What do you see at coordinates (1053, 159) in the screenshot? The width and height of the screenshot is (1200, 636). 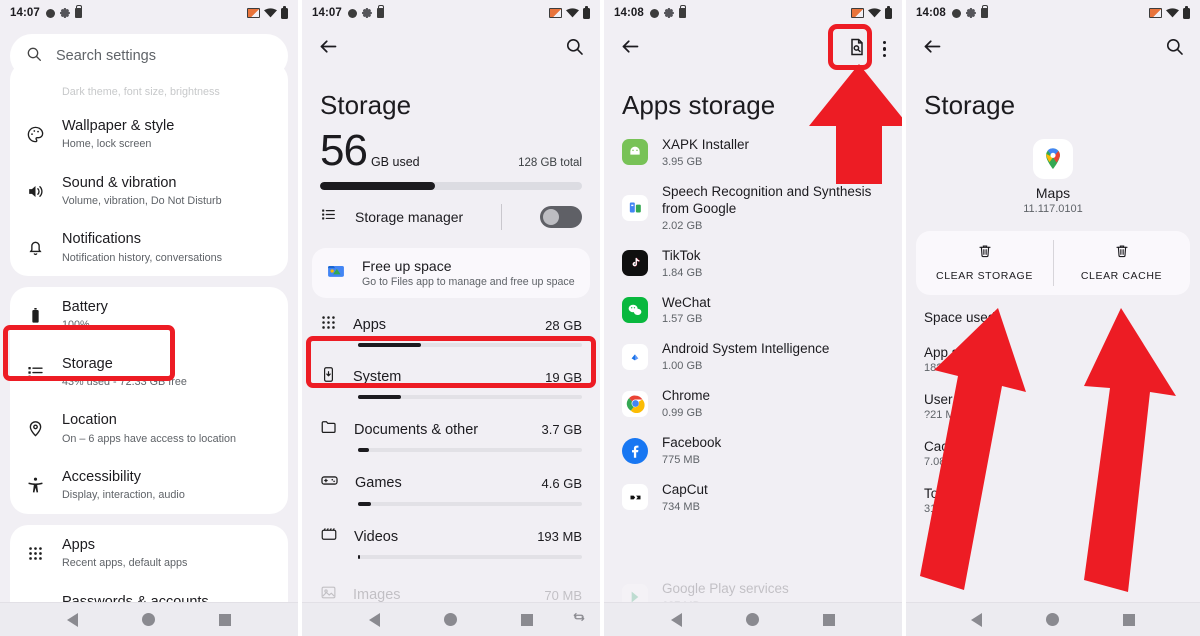 I see `maps-icon` at bounding box center [1053, 159].